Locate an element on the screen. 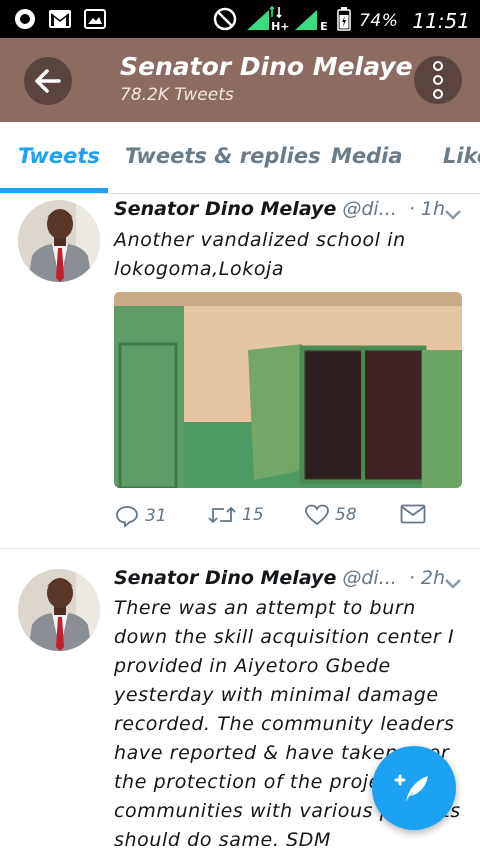 The image size is (480, 854). tweet-text-line: down the skill acquisition center I is located at coordinates (284, 637).